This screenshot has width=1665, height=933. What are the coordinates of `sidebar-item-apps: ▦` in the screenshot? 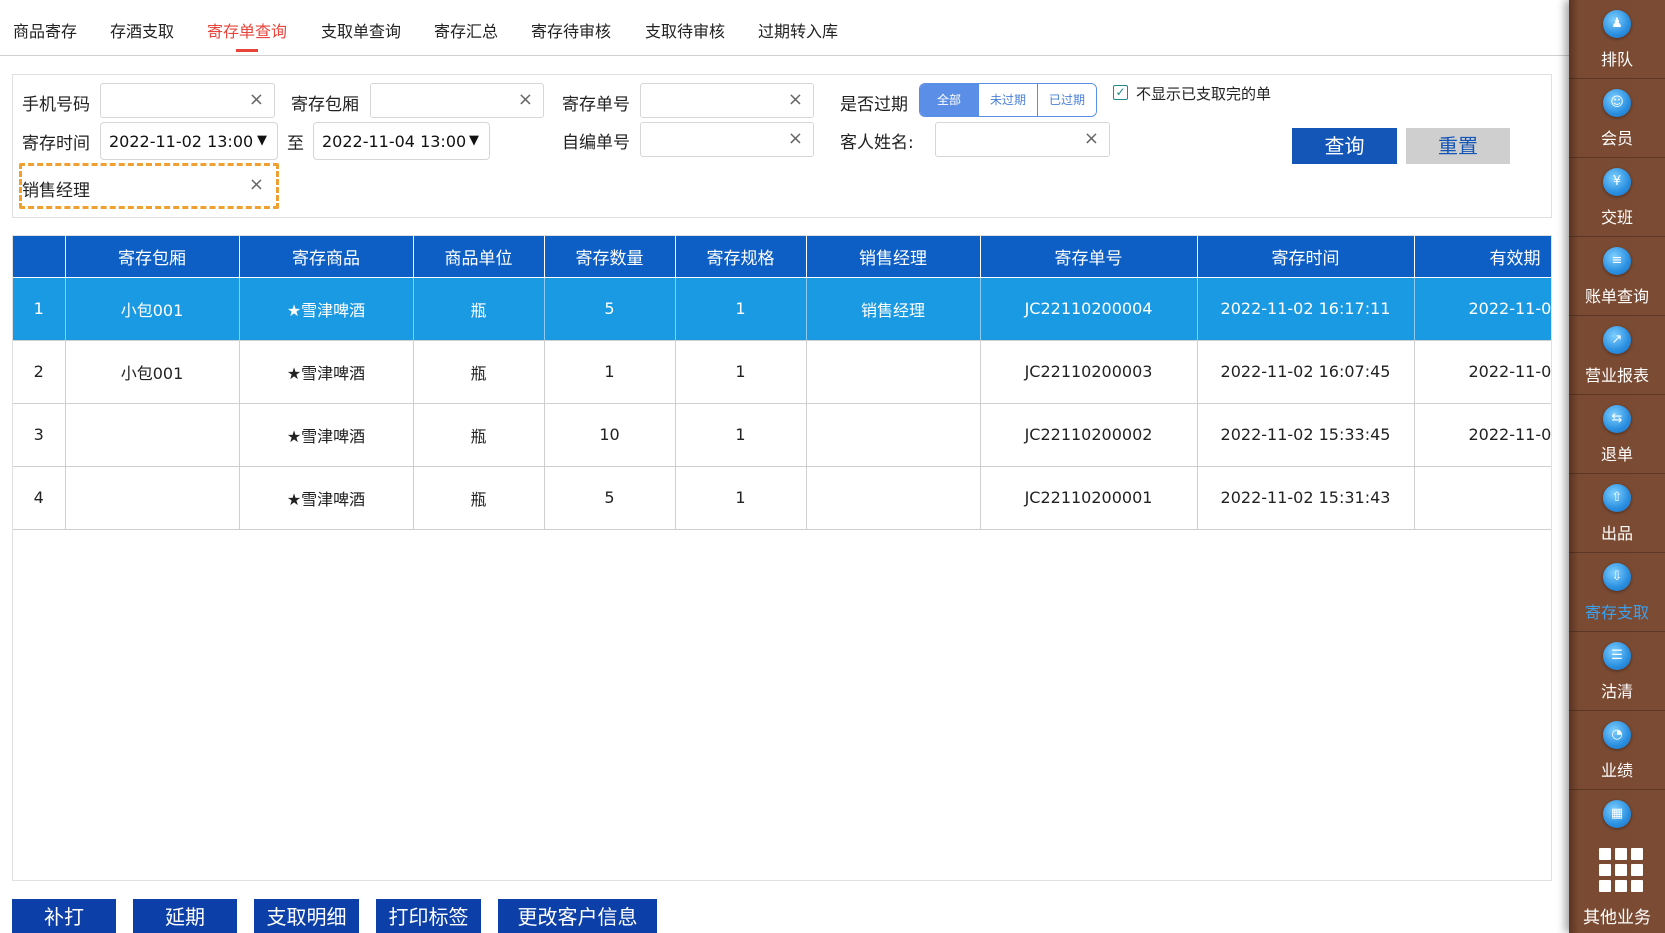 It's located at (1617, 812).